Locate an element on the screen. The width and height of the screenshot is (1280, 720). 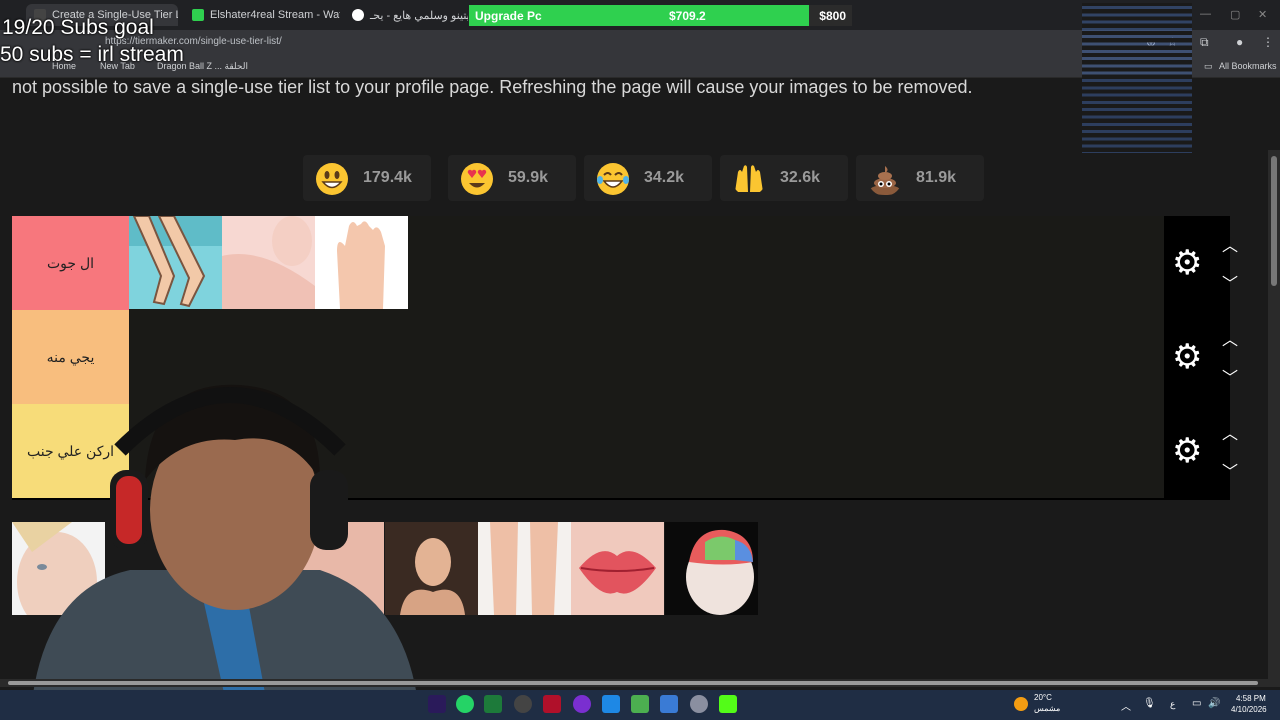
vertical-scrollbar is located at coordinates (1274, 416).